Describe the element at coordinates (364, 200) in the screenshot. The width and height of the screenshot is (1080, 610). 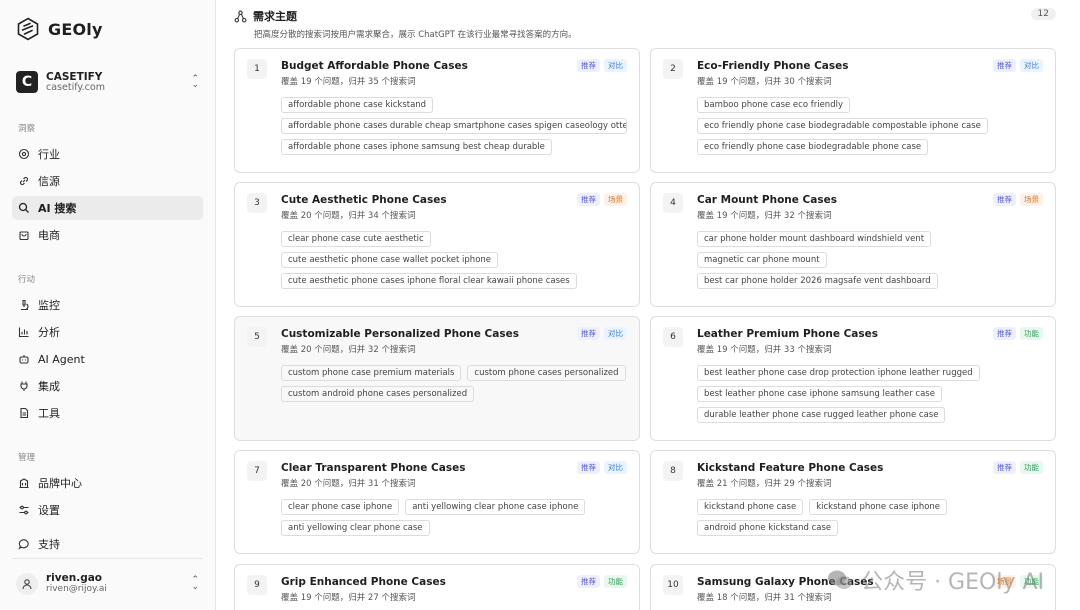
I see `topic-title: Cute Aesthetic Phone Cases` at that location.